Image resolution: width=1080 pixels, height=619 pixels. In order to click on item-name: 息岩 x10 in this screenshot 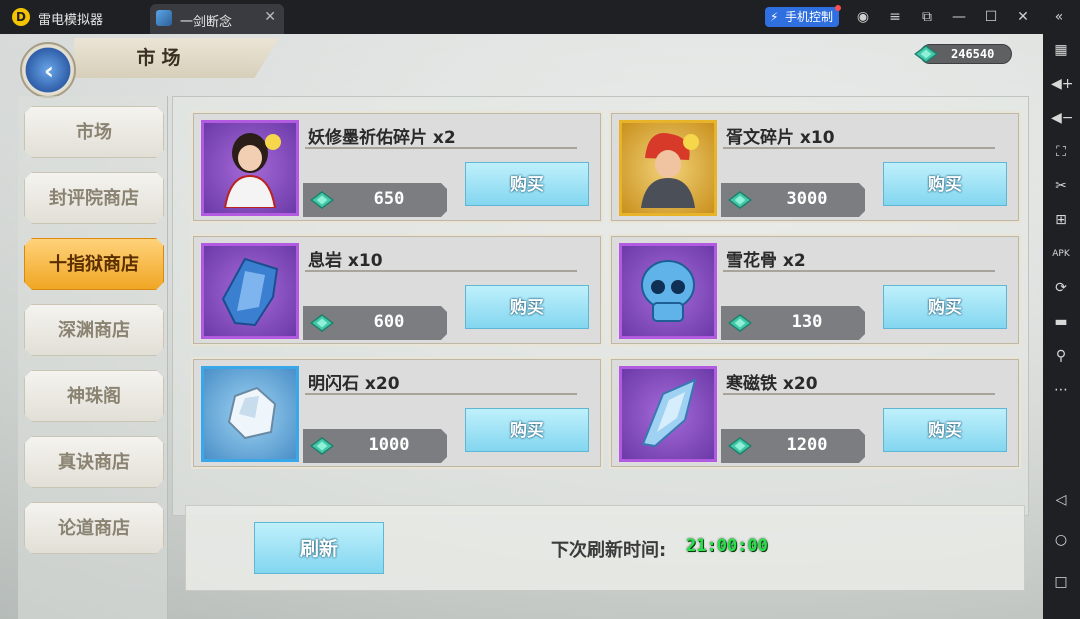, I will do `click(345, 261)`.